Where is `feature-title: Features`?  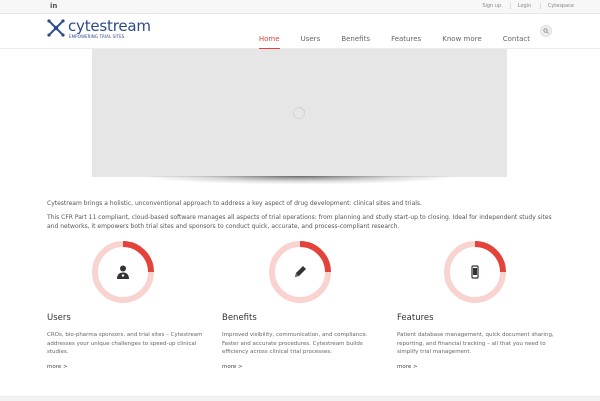
feature-title: Features is located at coordinates (415, 318).